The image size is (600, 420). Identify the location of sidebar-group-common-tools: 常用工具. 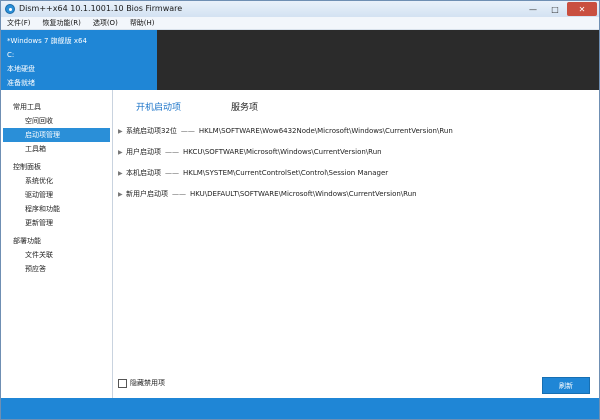
(27, 107).